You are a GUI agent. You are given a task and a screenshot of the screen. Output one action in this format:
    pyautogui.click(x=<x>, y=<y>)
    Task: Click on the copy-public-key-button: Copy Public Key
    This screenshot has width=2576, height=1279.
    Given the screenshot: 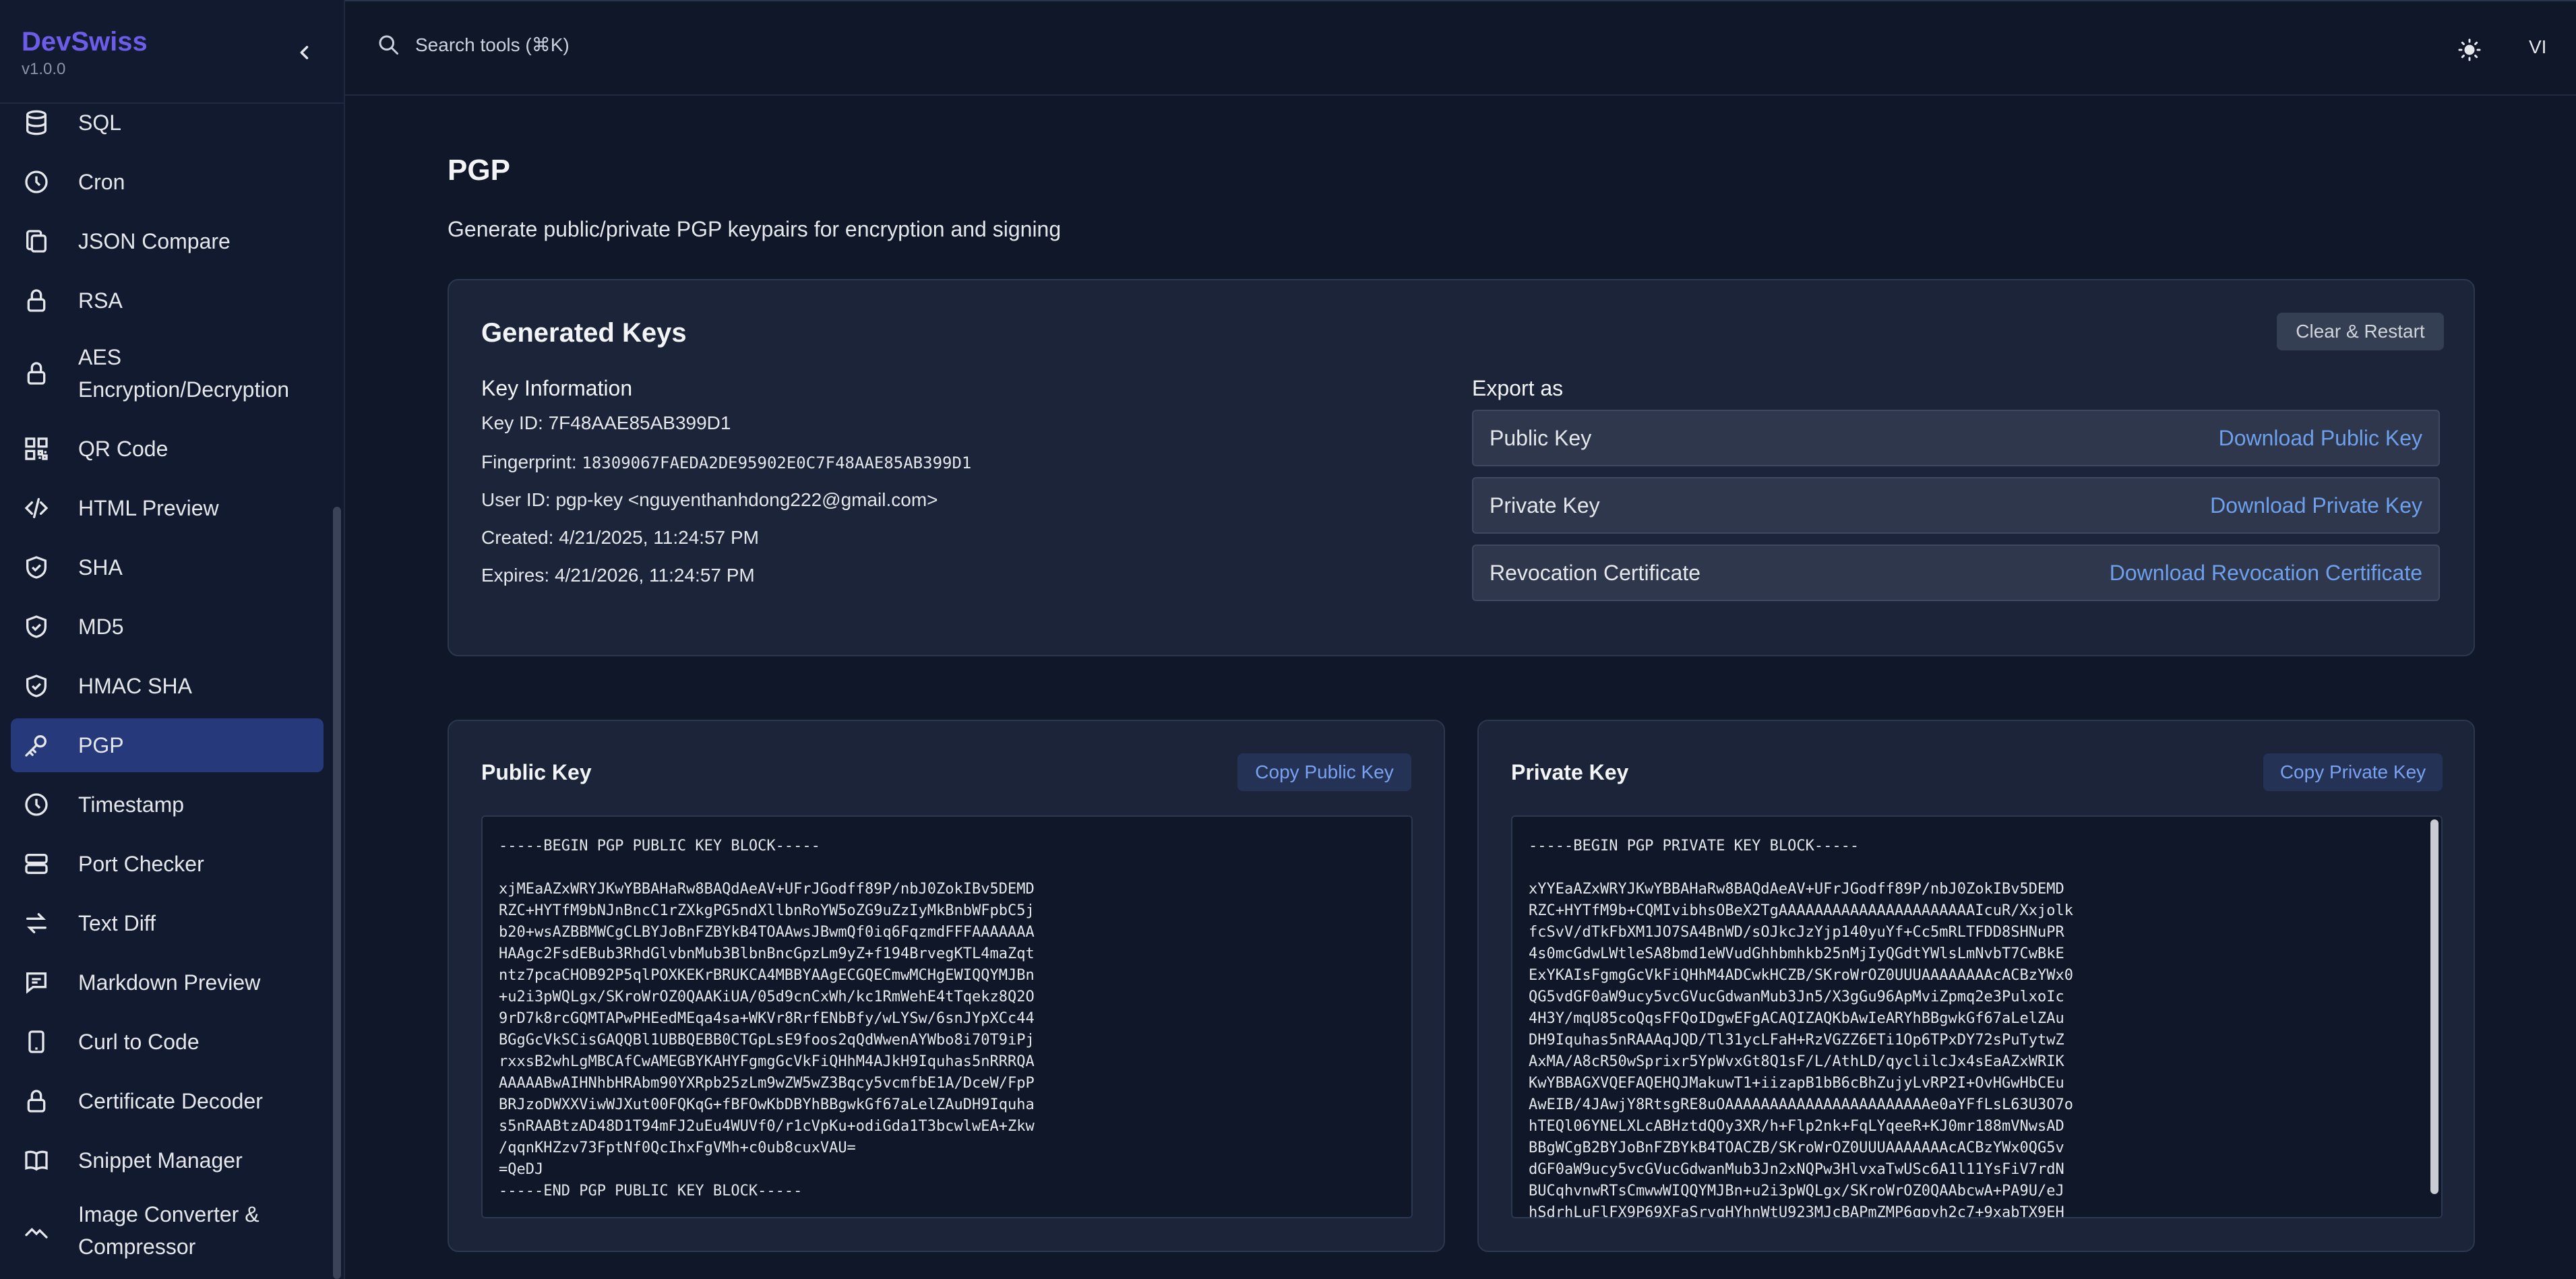 What is the action you would take?
    pyautogui.click(x=1324, y=772)
    